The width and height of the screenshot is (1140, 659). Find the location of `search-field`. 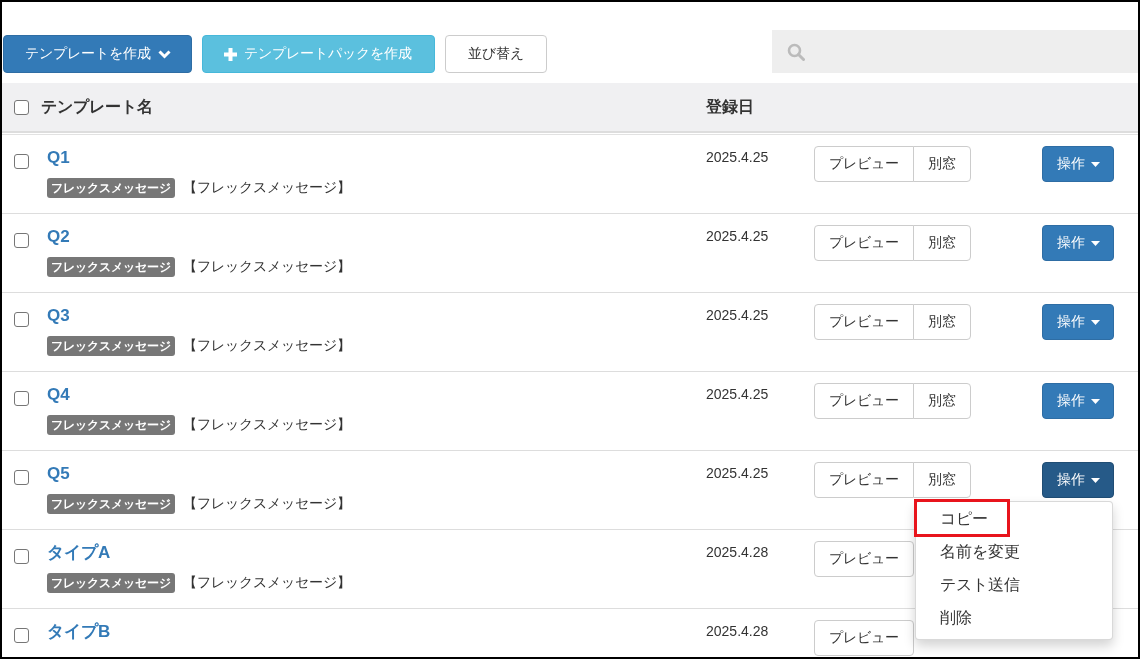

search-field is located at coordinates (955, 51).